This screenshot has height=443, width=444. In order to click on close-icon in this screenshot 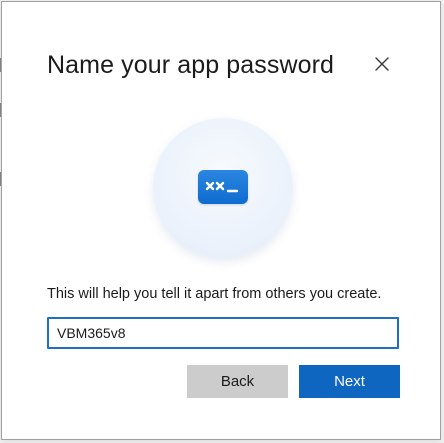, I will do `click(382, 64)`.